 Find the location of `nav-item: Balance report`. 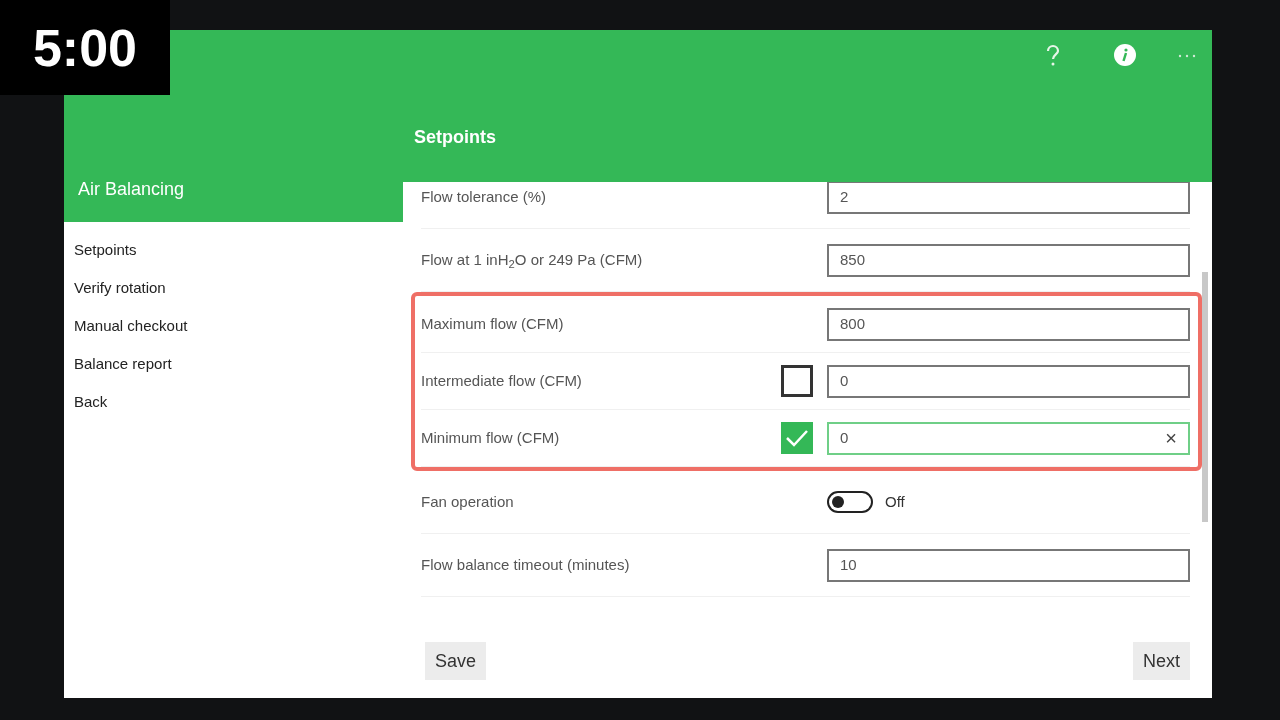

nav-item: Balance report is located at coordinates (233, 364).